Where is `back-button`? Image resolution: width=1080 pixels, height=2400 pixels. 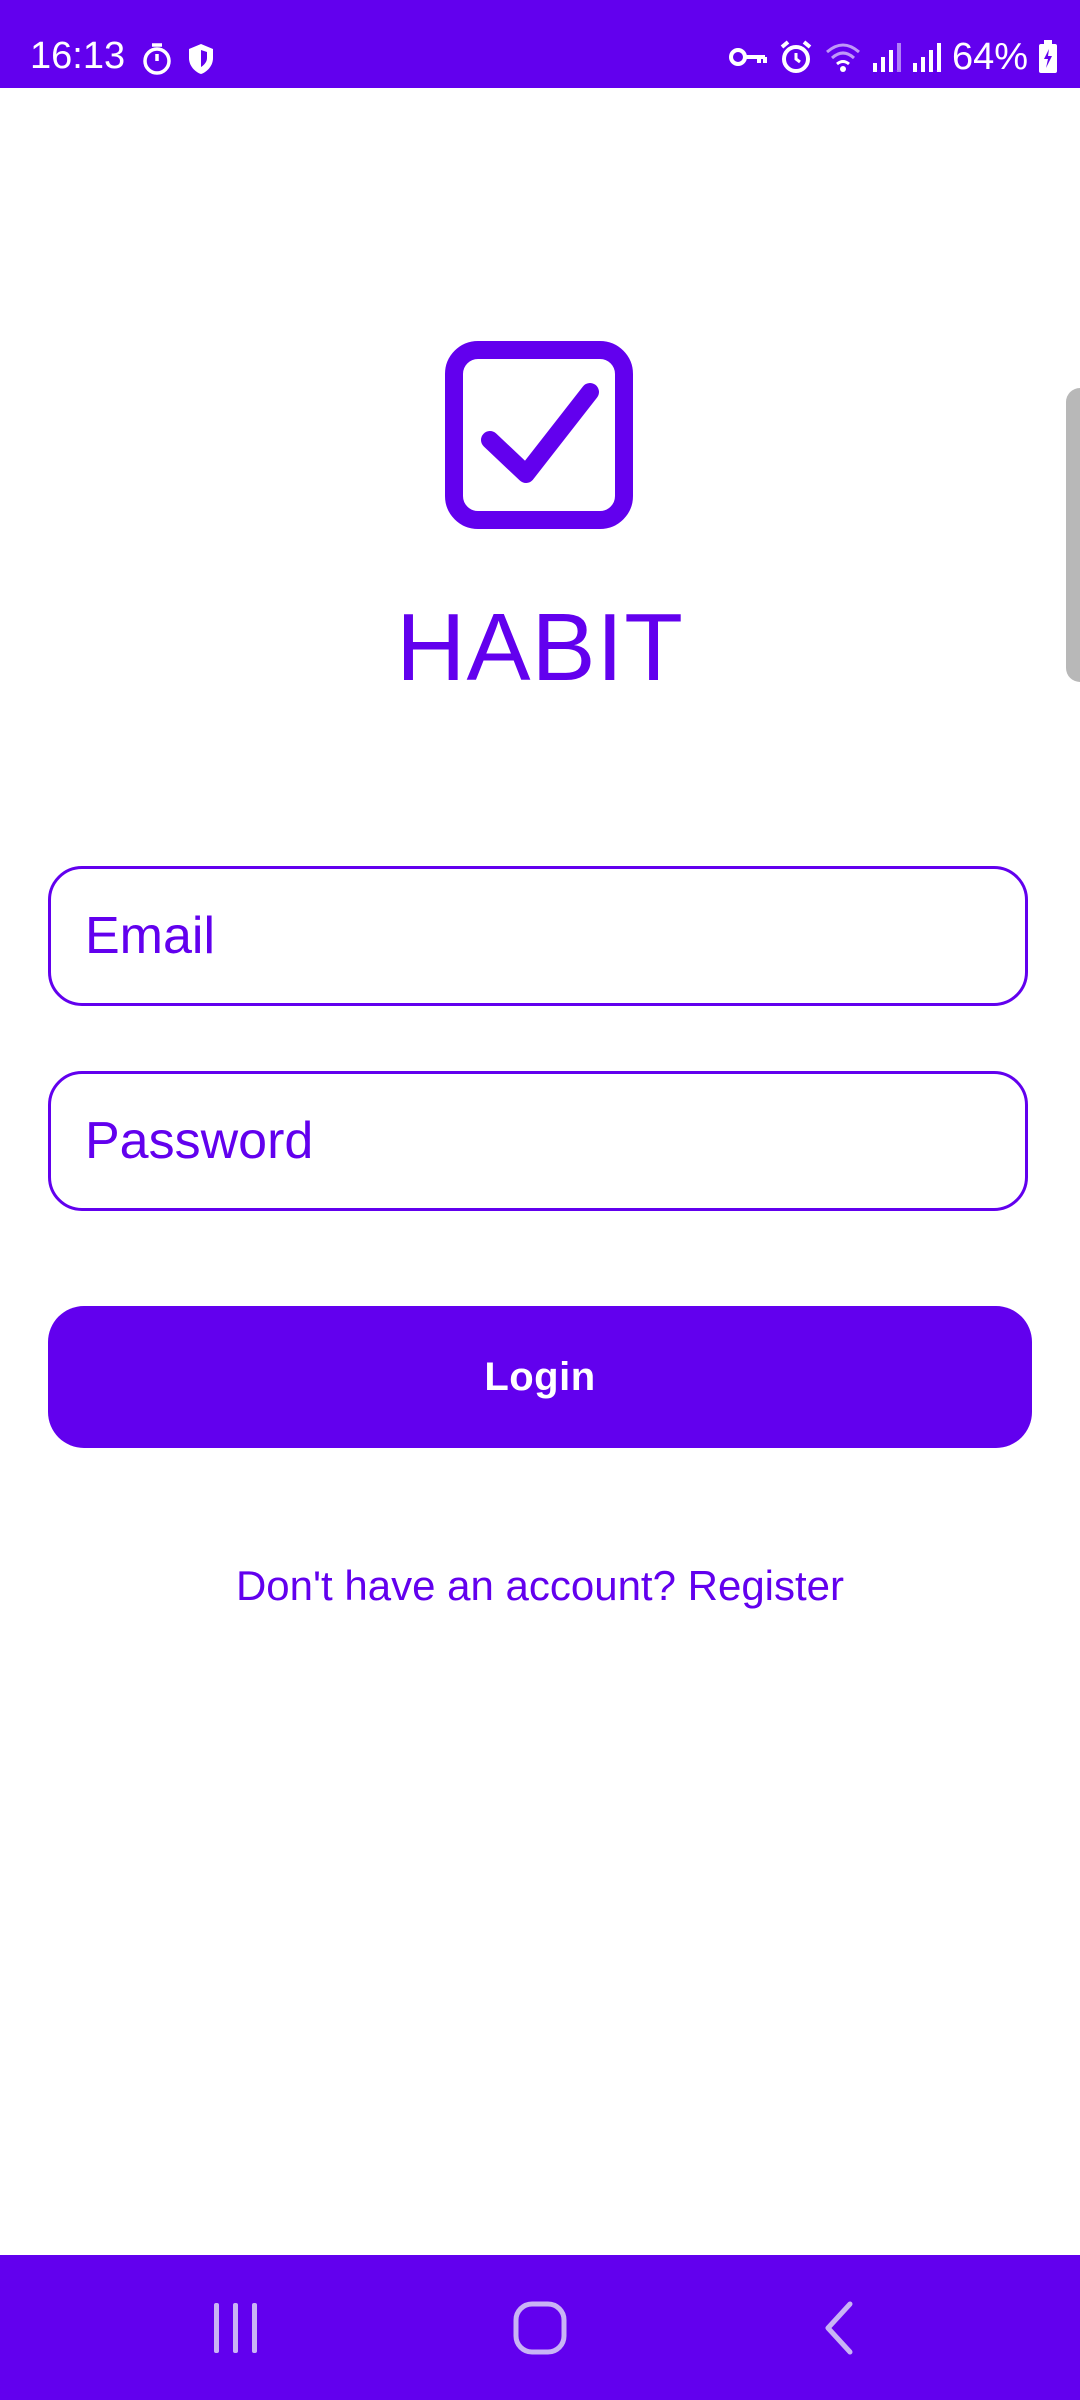 back-button is located at coordinates (840, 2327).